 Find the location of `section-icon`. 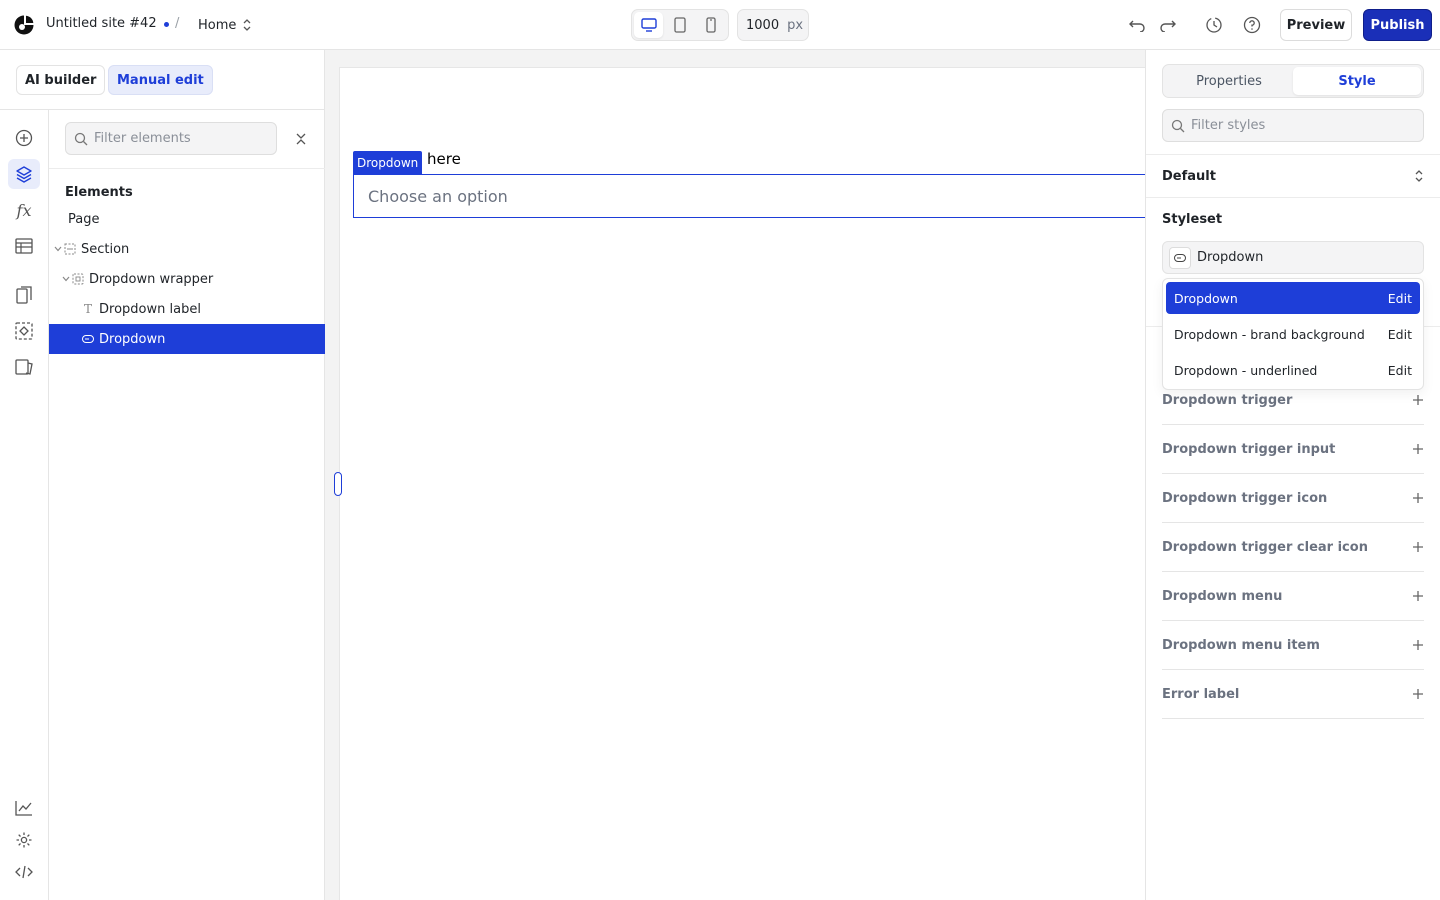

section-icon is located at coordinates (70, 249).